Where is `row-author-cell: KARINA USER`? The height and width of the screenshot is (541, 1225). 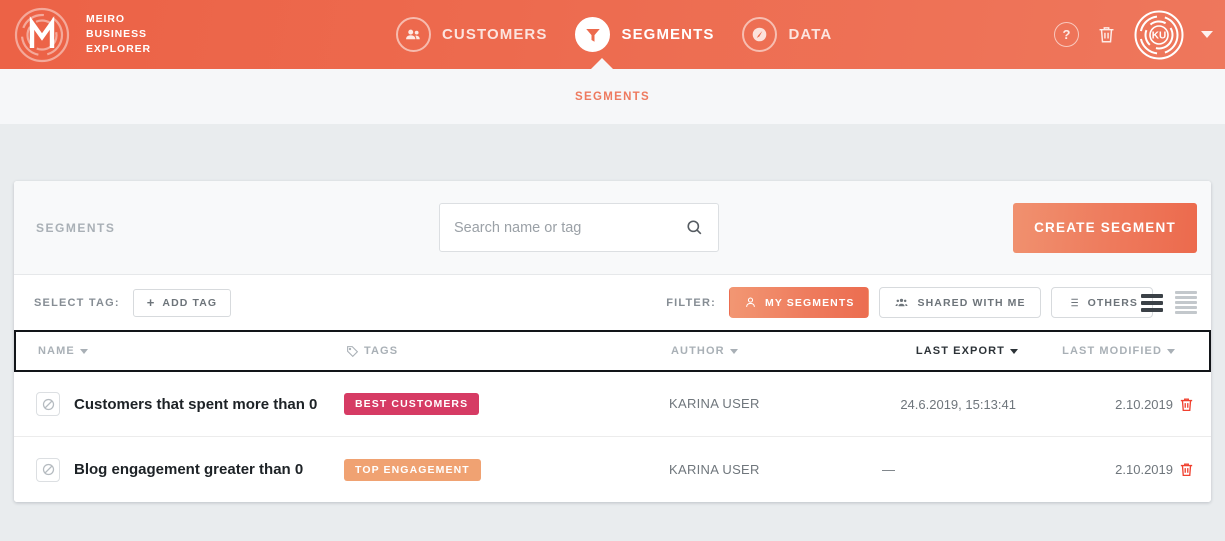 row-author-cell: KARINA USER is located at coordinates (766, 404).